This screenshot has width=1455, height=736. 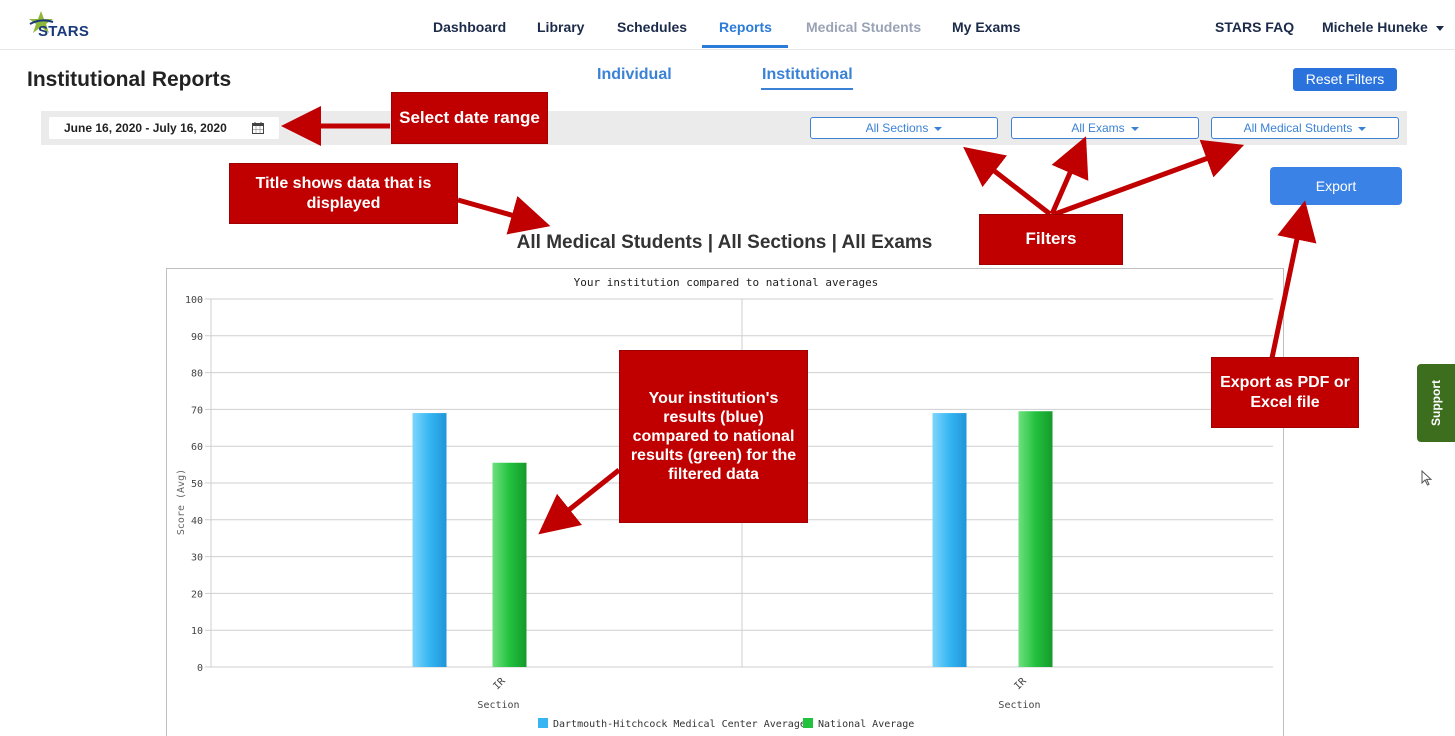 I want to click on user-name: Michele Huneke, so click(x=1375, y=27).